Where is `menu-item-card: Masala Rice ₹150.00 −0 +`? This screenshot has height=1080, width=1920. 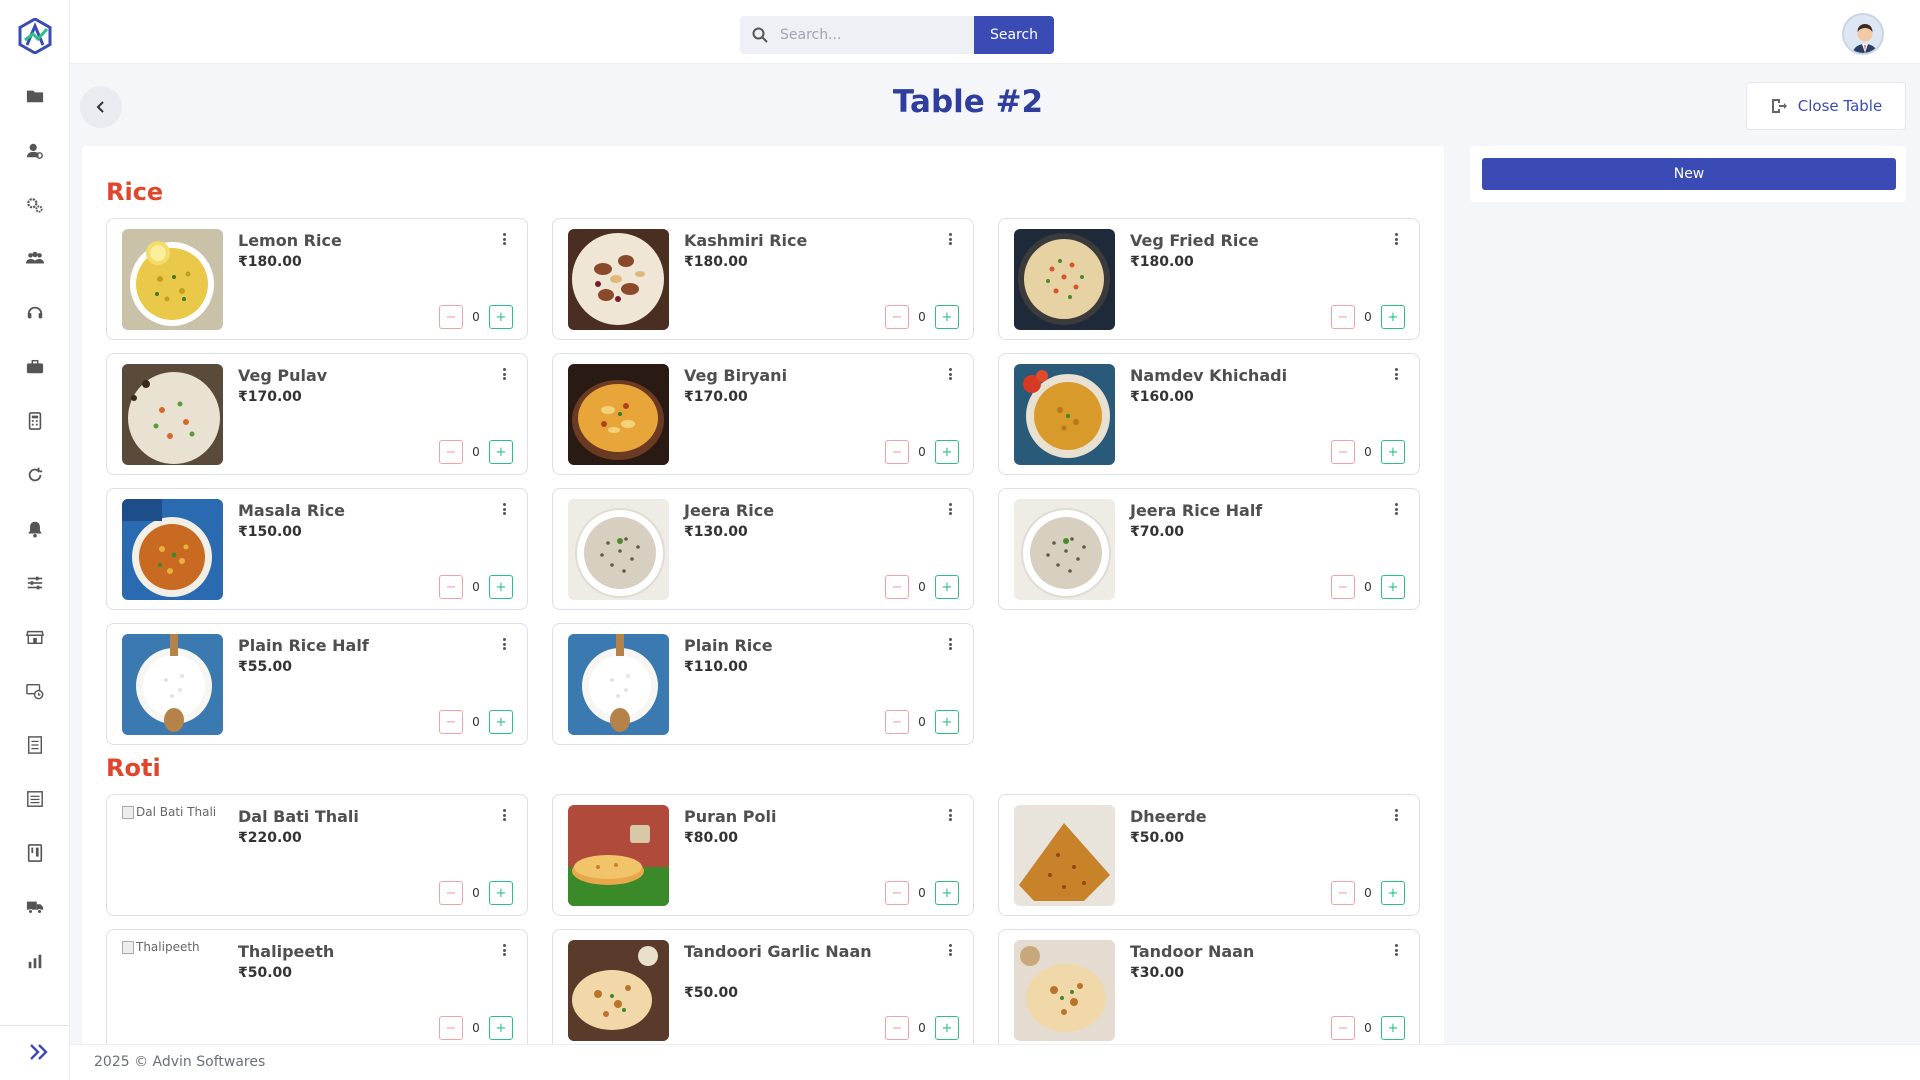
menu-item-card: Masala Rice ₹150.00 −0 + is located at coordinates (317, 549).